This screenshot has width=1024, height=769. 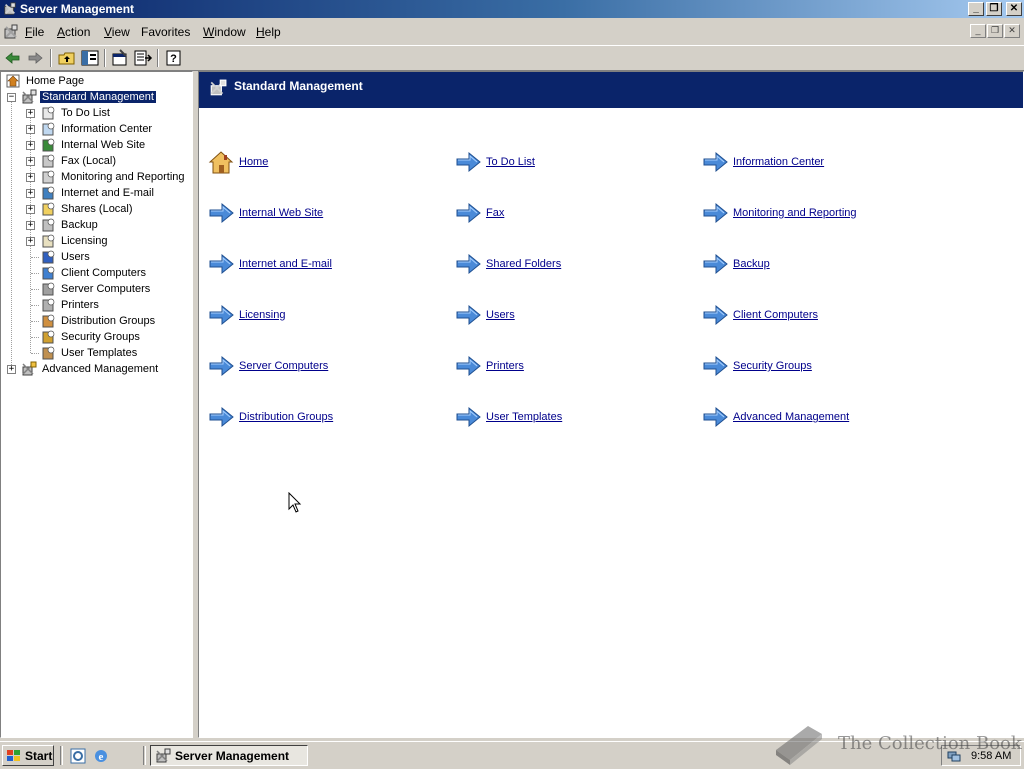 What do you see at coordinates (1014, 9) in the screenshot?
I see `close-button: ✕` at bounding box center [1014, 9].